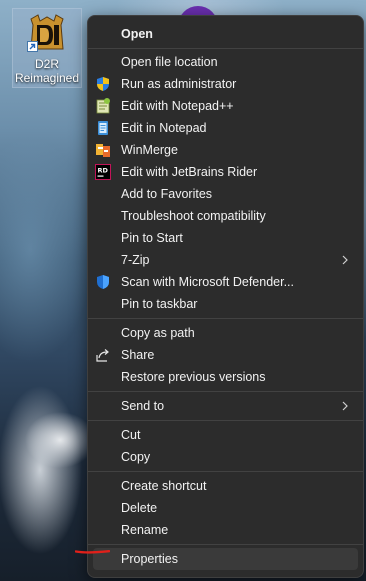  I want to click on menu-item-share: Share, so click(225, 355).